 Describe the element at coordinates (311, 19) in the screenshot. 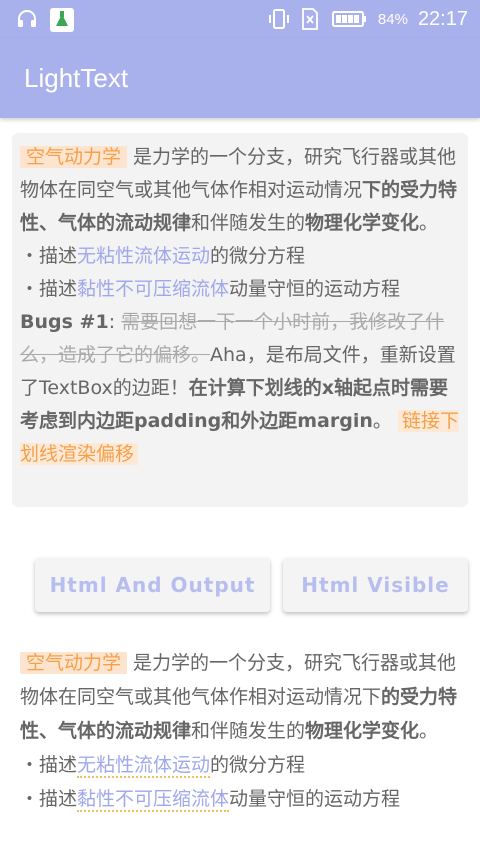

I see `no-sim-icon` at that location.